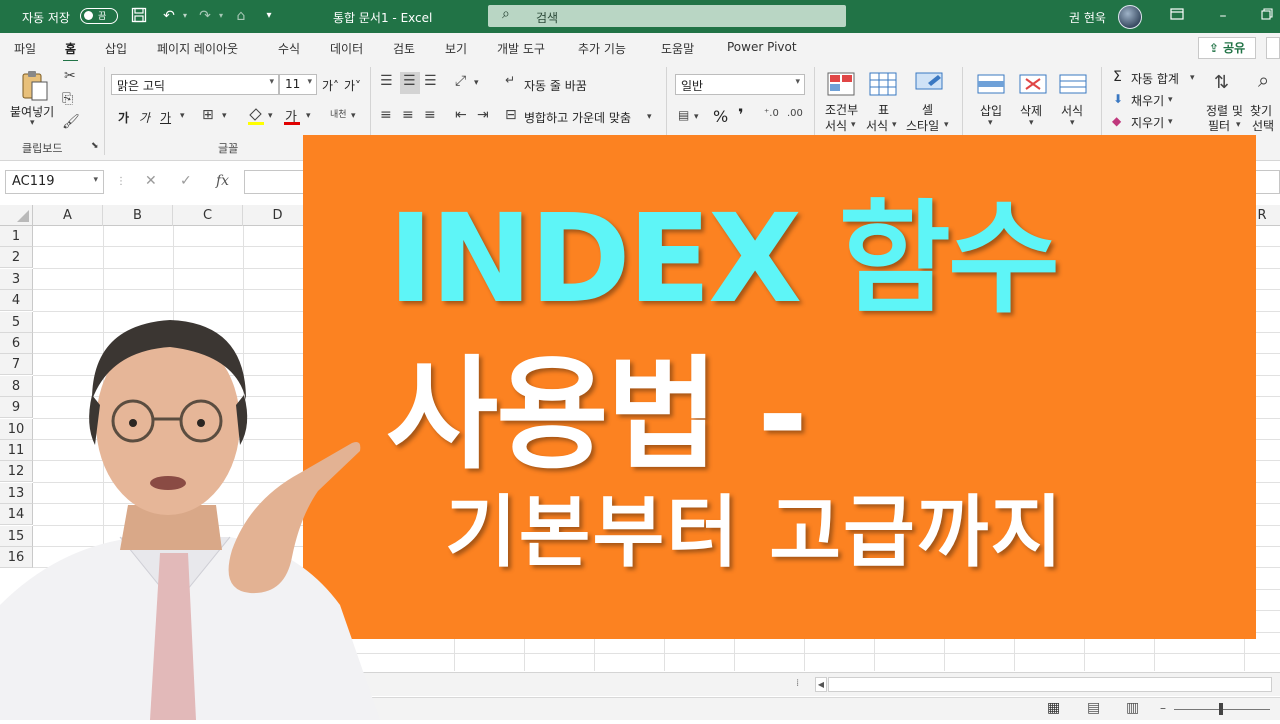 Image resolution: width=1280 pixels, height=724 pixels. Describe the element at coordinates (221, 16) in the screenshot. I see `redo-dropdown-icon: ▾` at that location.